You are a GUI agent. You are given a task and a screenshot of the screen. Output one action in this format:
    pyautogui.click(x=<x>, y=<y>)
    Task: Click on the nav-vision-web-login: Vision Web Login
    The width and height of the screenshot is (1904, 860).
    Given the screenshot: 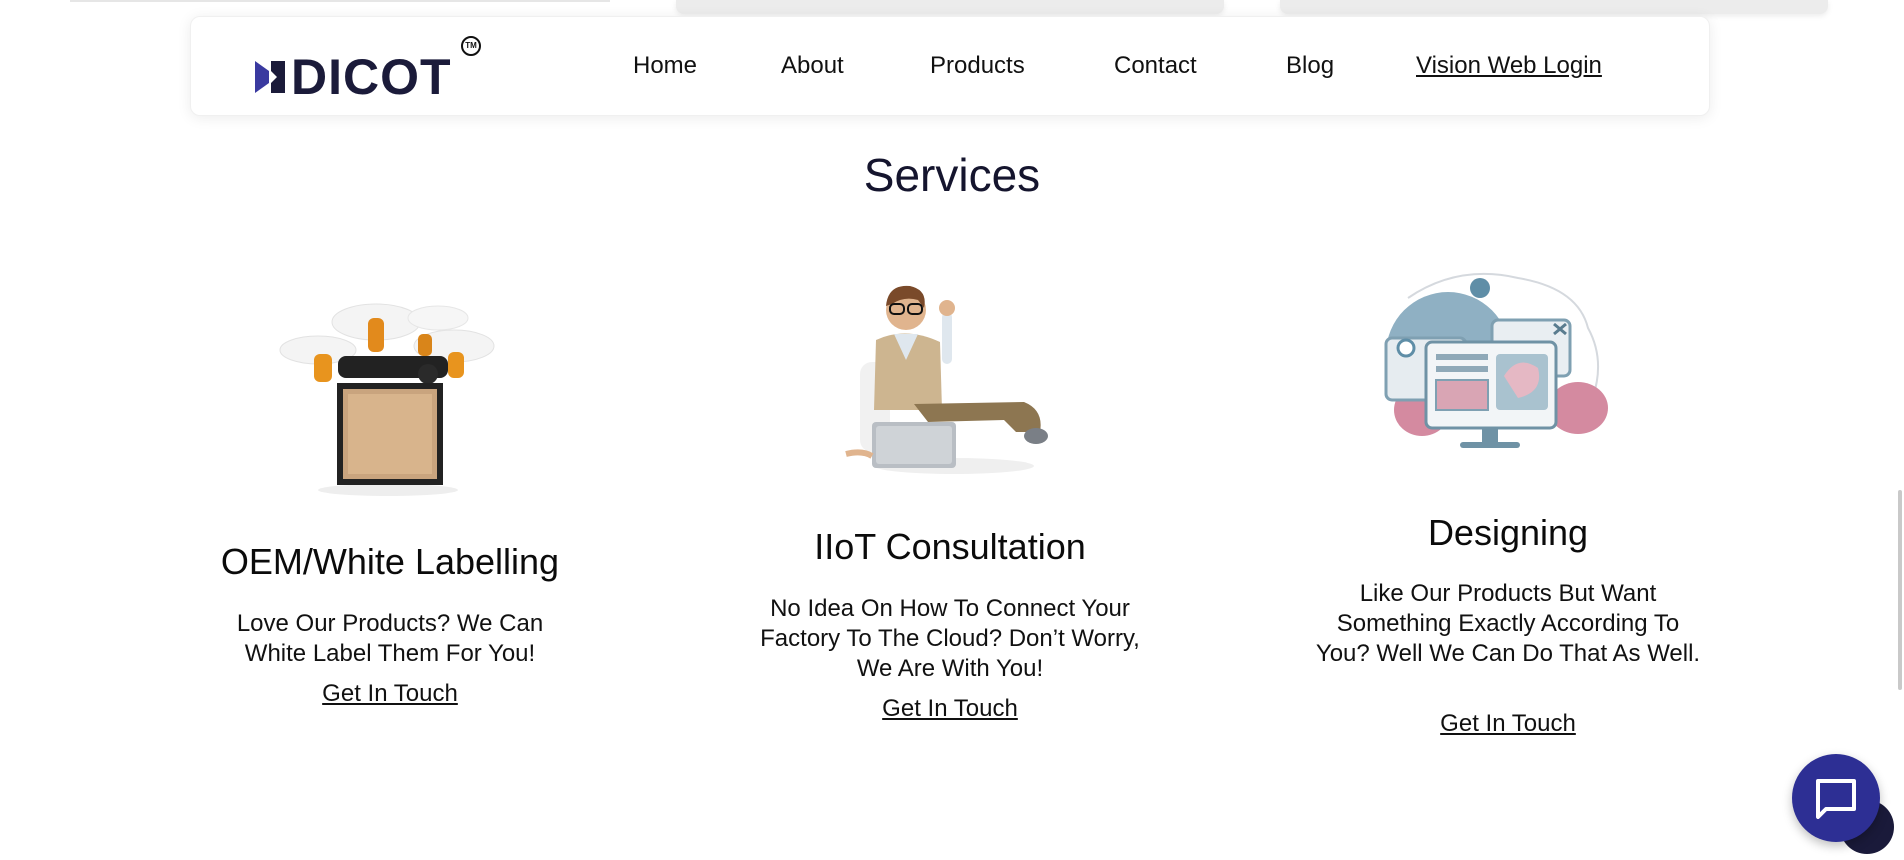 What is the action you would take?
    pyautogui.click(x=1509, y=66)
    